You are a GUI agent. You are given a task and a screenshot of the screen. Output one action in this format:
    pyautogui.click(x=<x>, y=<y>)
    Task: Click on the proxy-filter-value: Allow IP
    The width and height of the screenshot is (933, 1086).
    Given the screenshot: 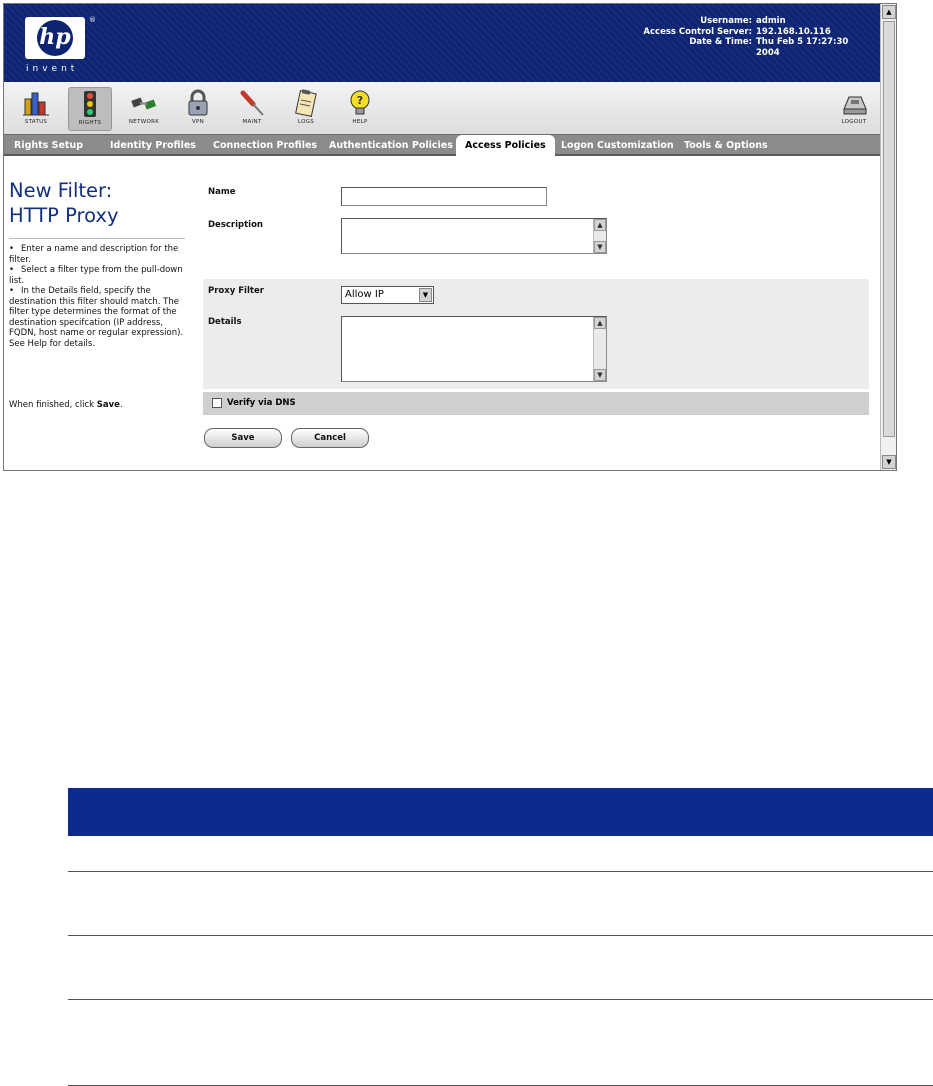 What is the action you would take?
    pyautogui.click(x=364, y=294)
    